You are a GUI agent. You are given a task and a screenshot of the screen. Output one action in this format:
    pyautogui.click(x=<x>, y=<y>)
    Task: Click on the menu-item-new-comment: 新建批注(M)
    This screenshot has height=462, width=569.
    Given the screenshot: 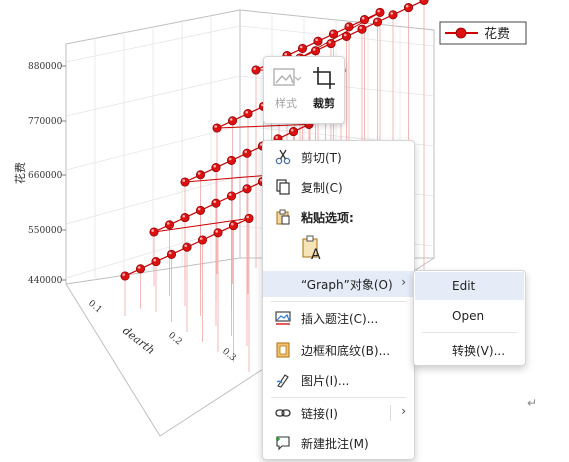 What is the action you would take?
    pyautogui.click(x=338, y=443)
    